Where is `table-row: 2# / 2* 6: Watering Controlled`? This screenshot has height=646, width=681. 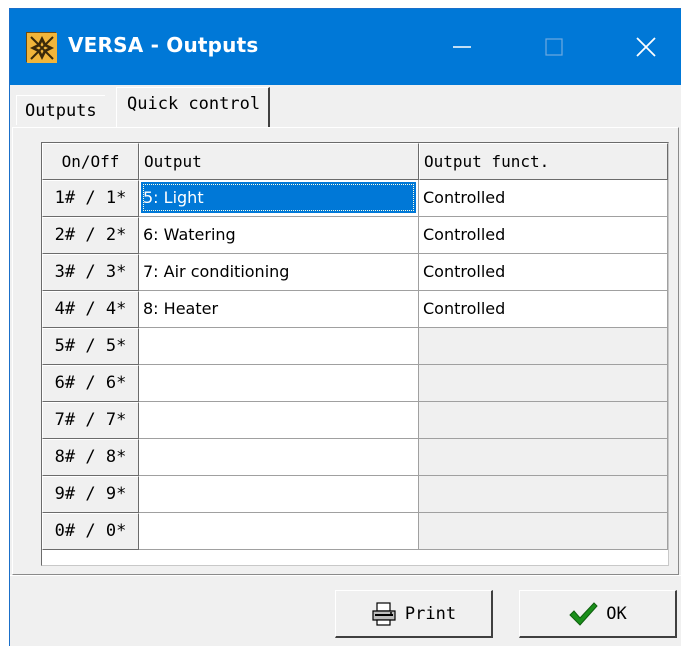
table-row: 2# / 2* 6: Watering Controlled is located at coordinates (355, 235).